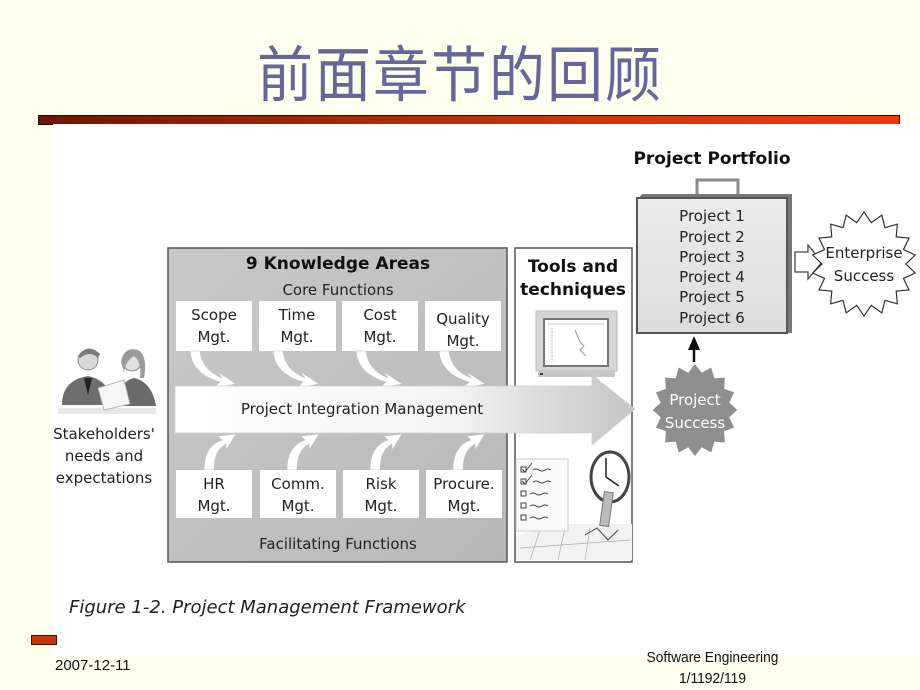 Image resolution: width=920 pixels, height=690 pixels. What do you see at coordinates (297, 315) in the screenshot?
I see `core-box-line-1: Time` at bounding box center [297, 315].